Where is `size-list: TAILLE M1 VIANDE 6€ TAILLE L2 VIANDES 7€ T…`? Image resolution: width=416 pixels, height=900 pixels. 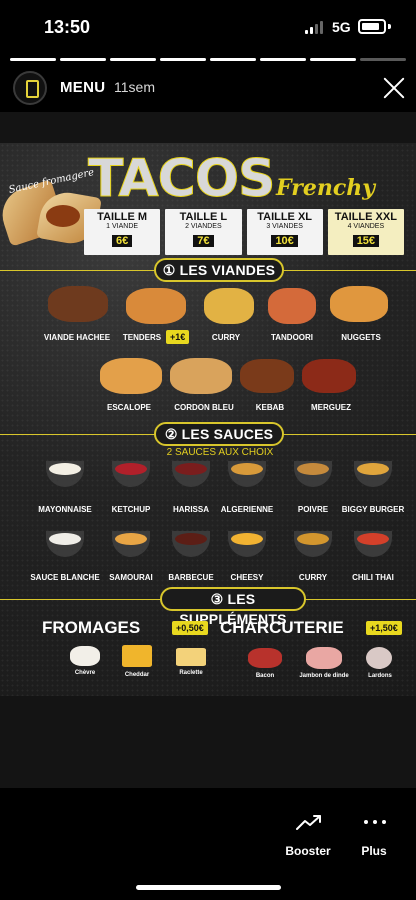 size-list: TAILLE M1 VIANDE 6€ TAILLE L2 VIANDES 7€ T… is located at coordinates (244, 232).